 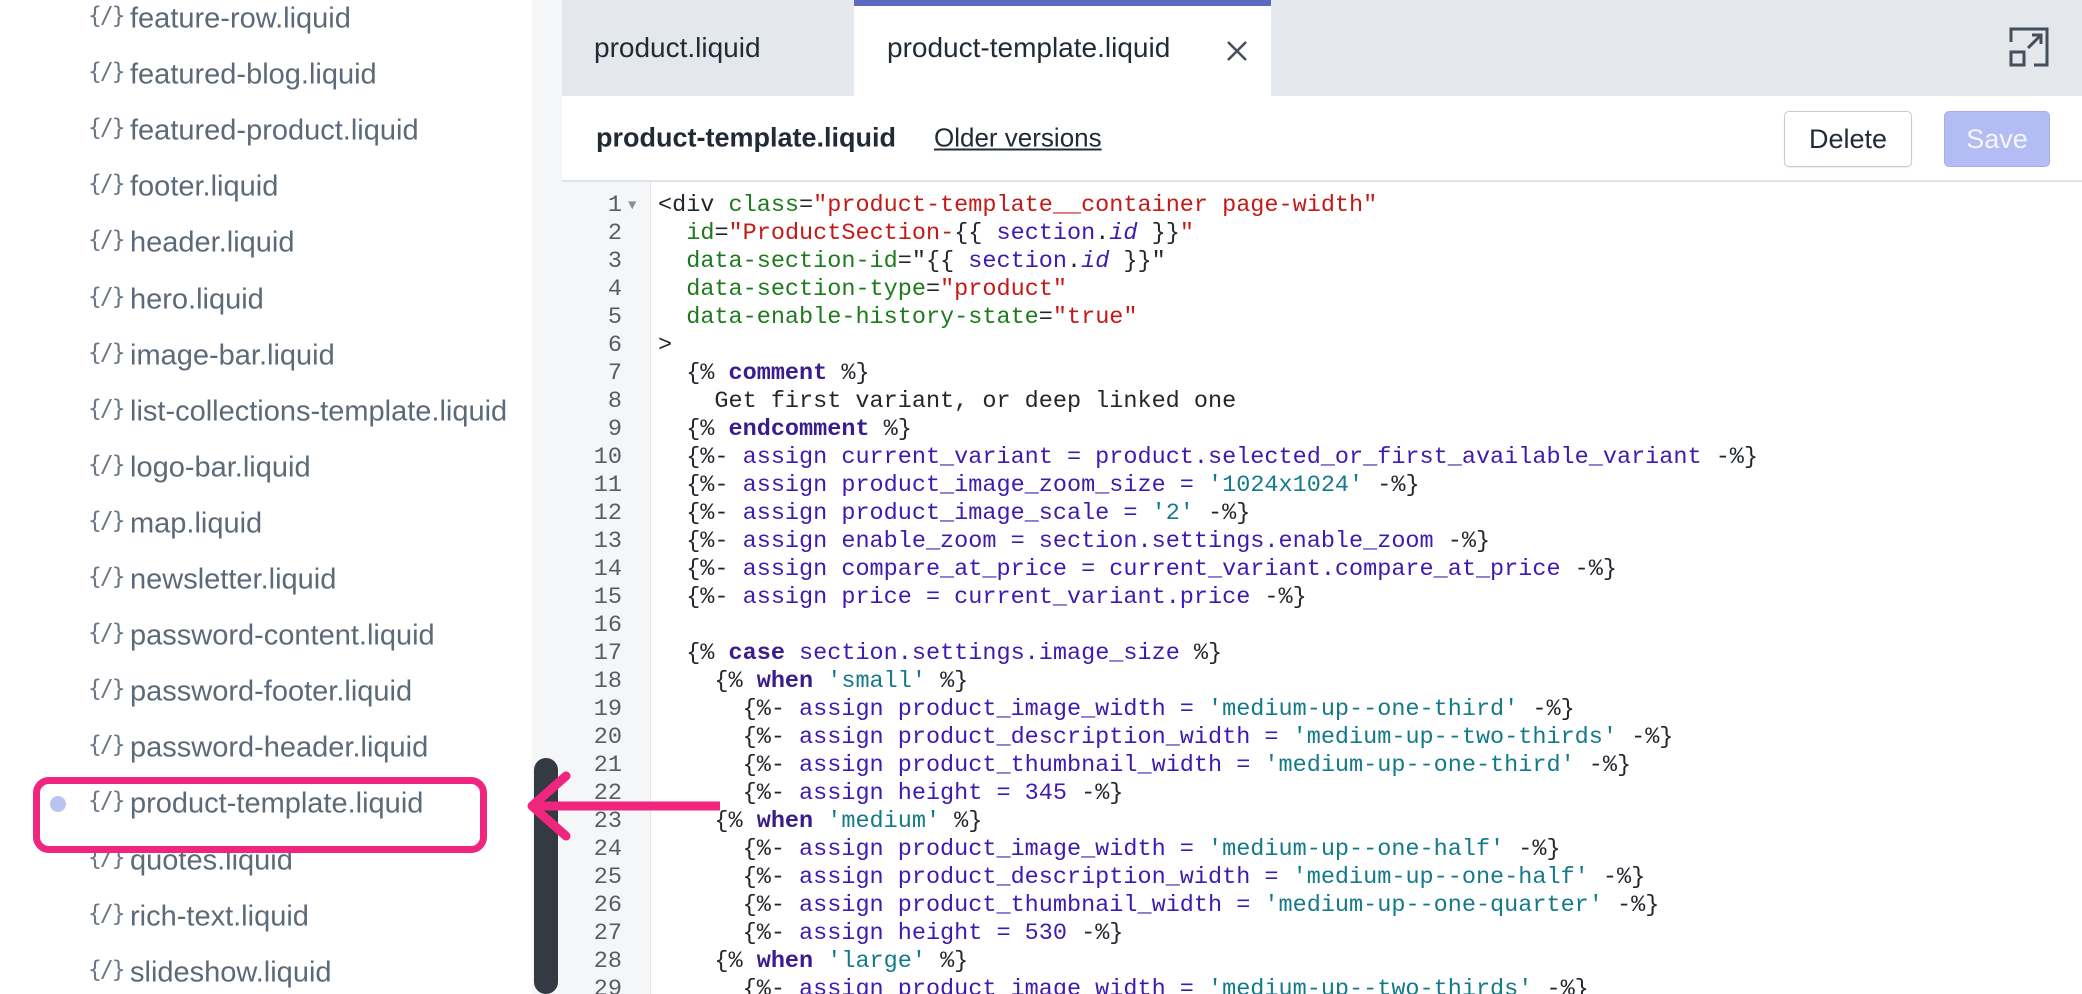 I want to click on sidebar-file-item: {/} password-header.liquid, so click(x=266, y=748).